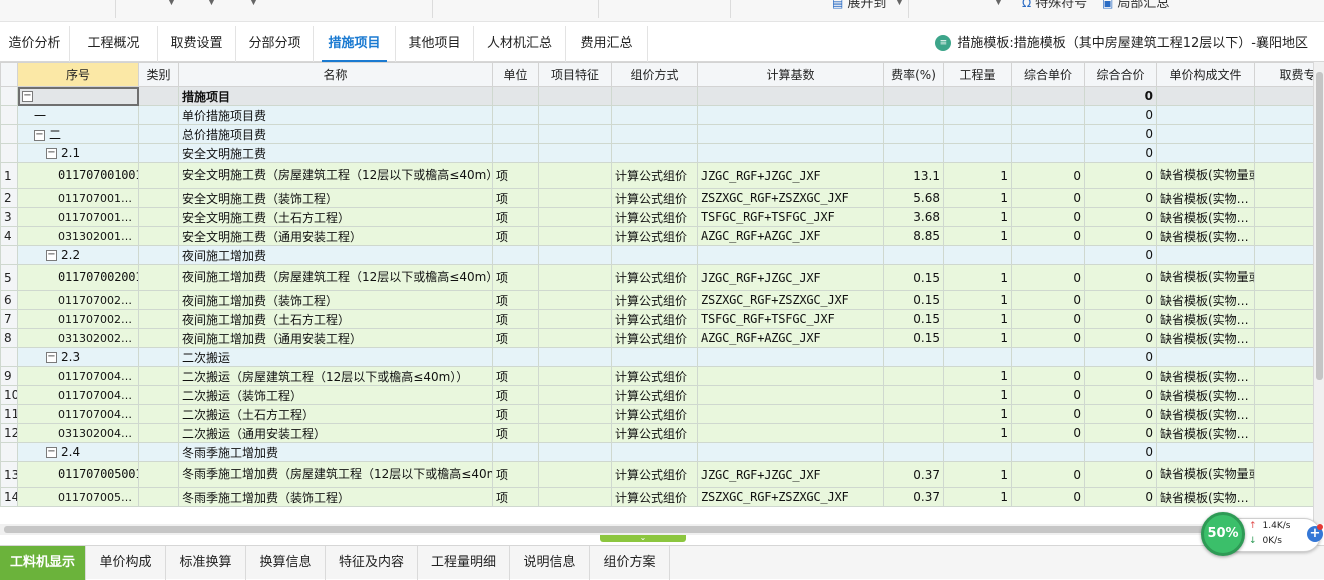 Image resolution: width=1324 pixels, height=580 pixels. Describe the element at coordinates (78, 115) in the screenshot. I see `seq-cell: 一` at that location.